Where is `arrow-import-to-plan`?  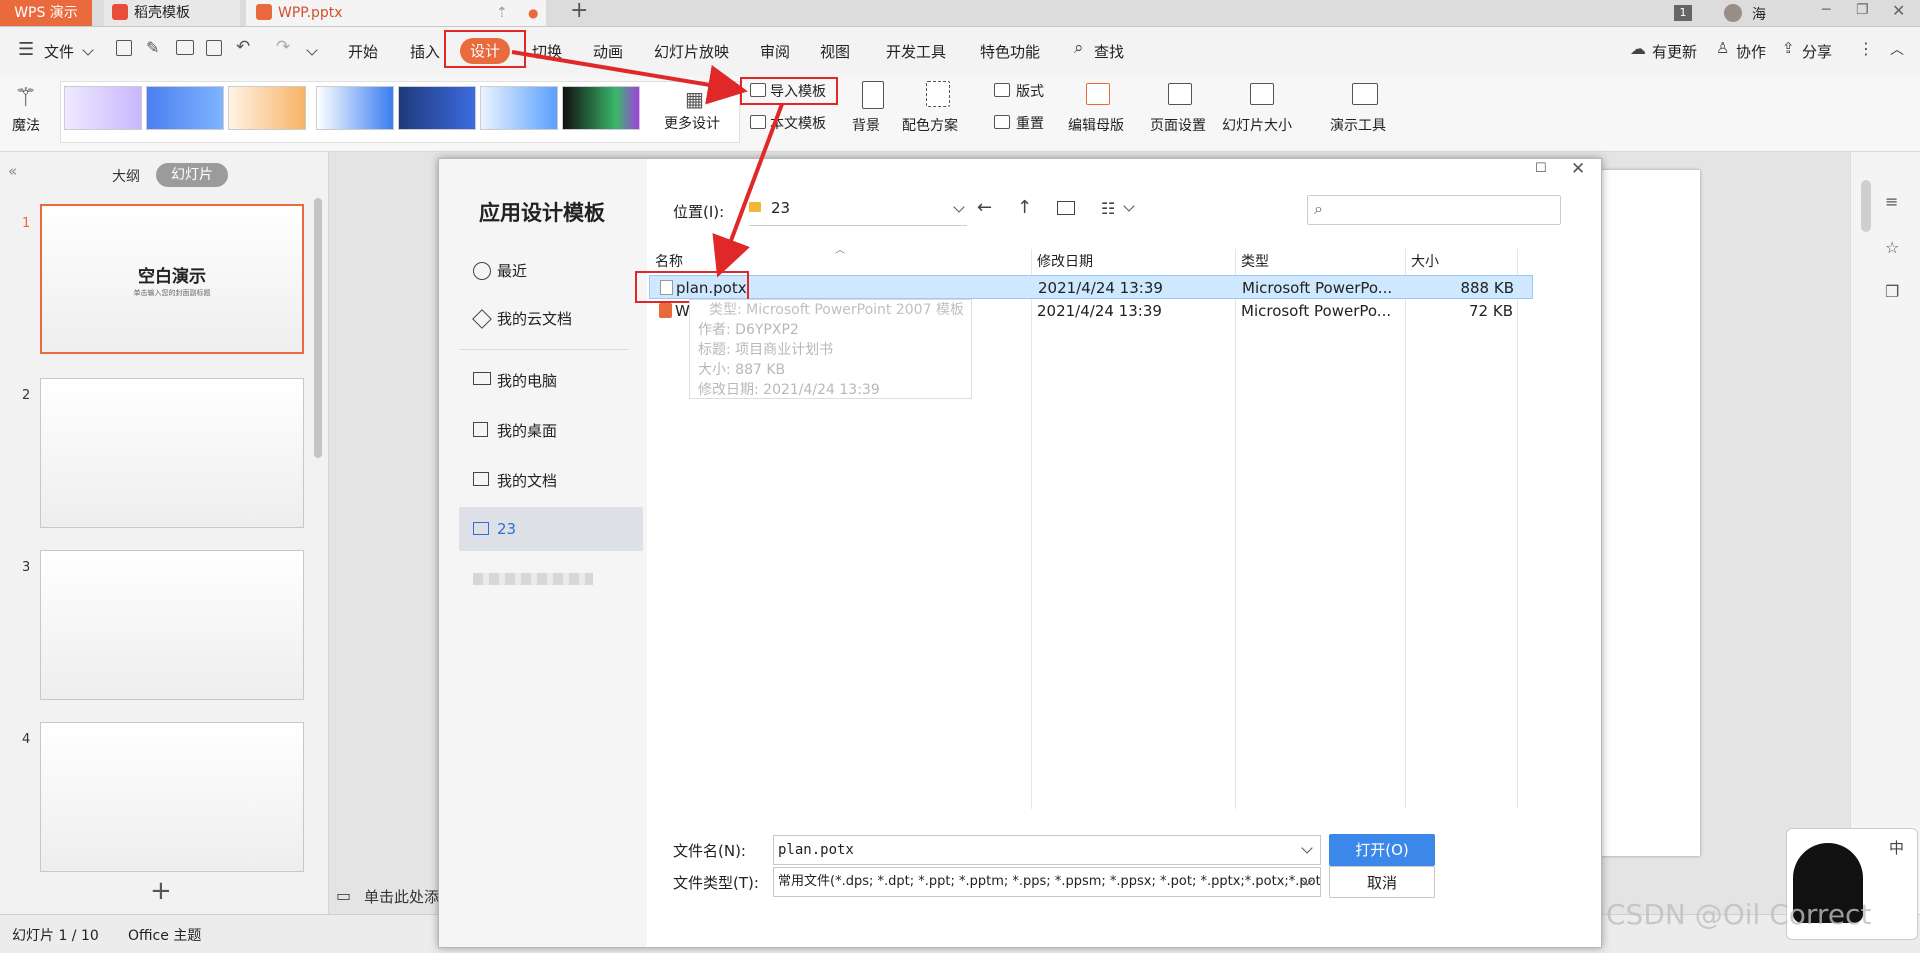 arrow-import-to-plan is located at coordinates (748, 190).